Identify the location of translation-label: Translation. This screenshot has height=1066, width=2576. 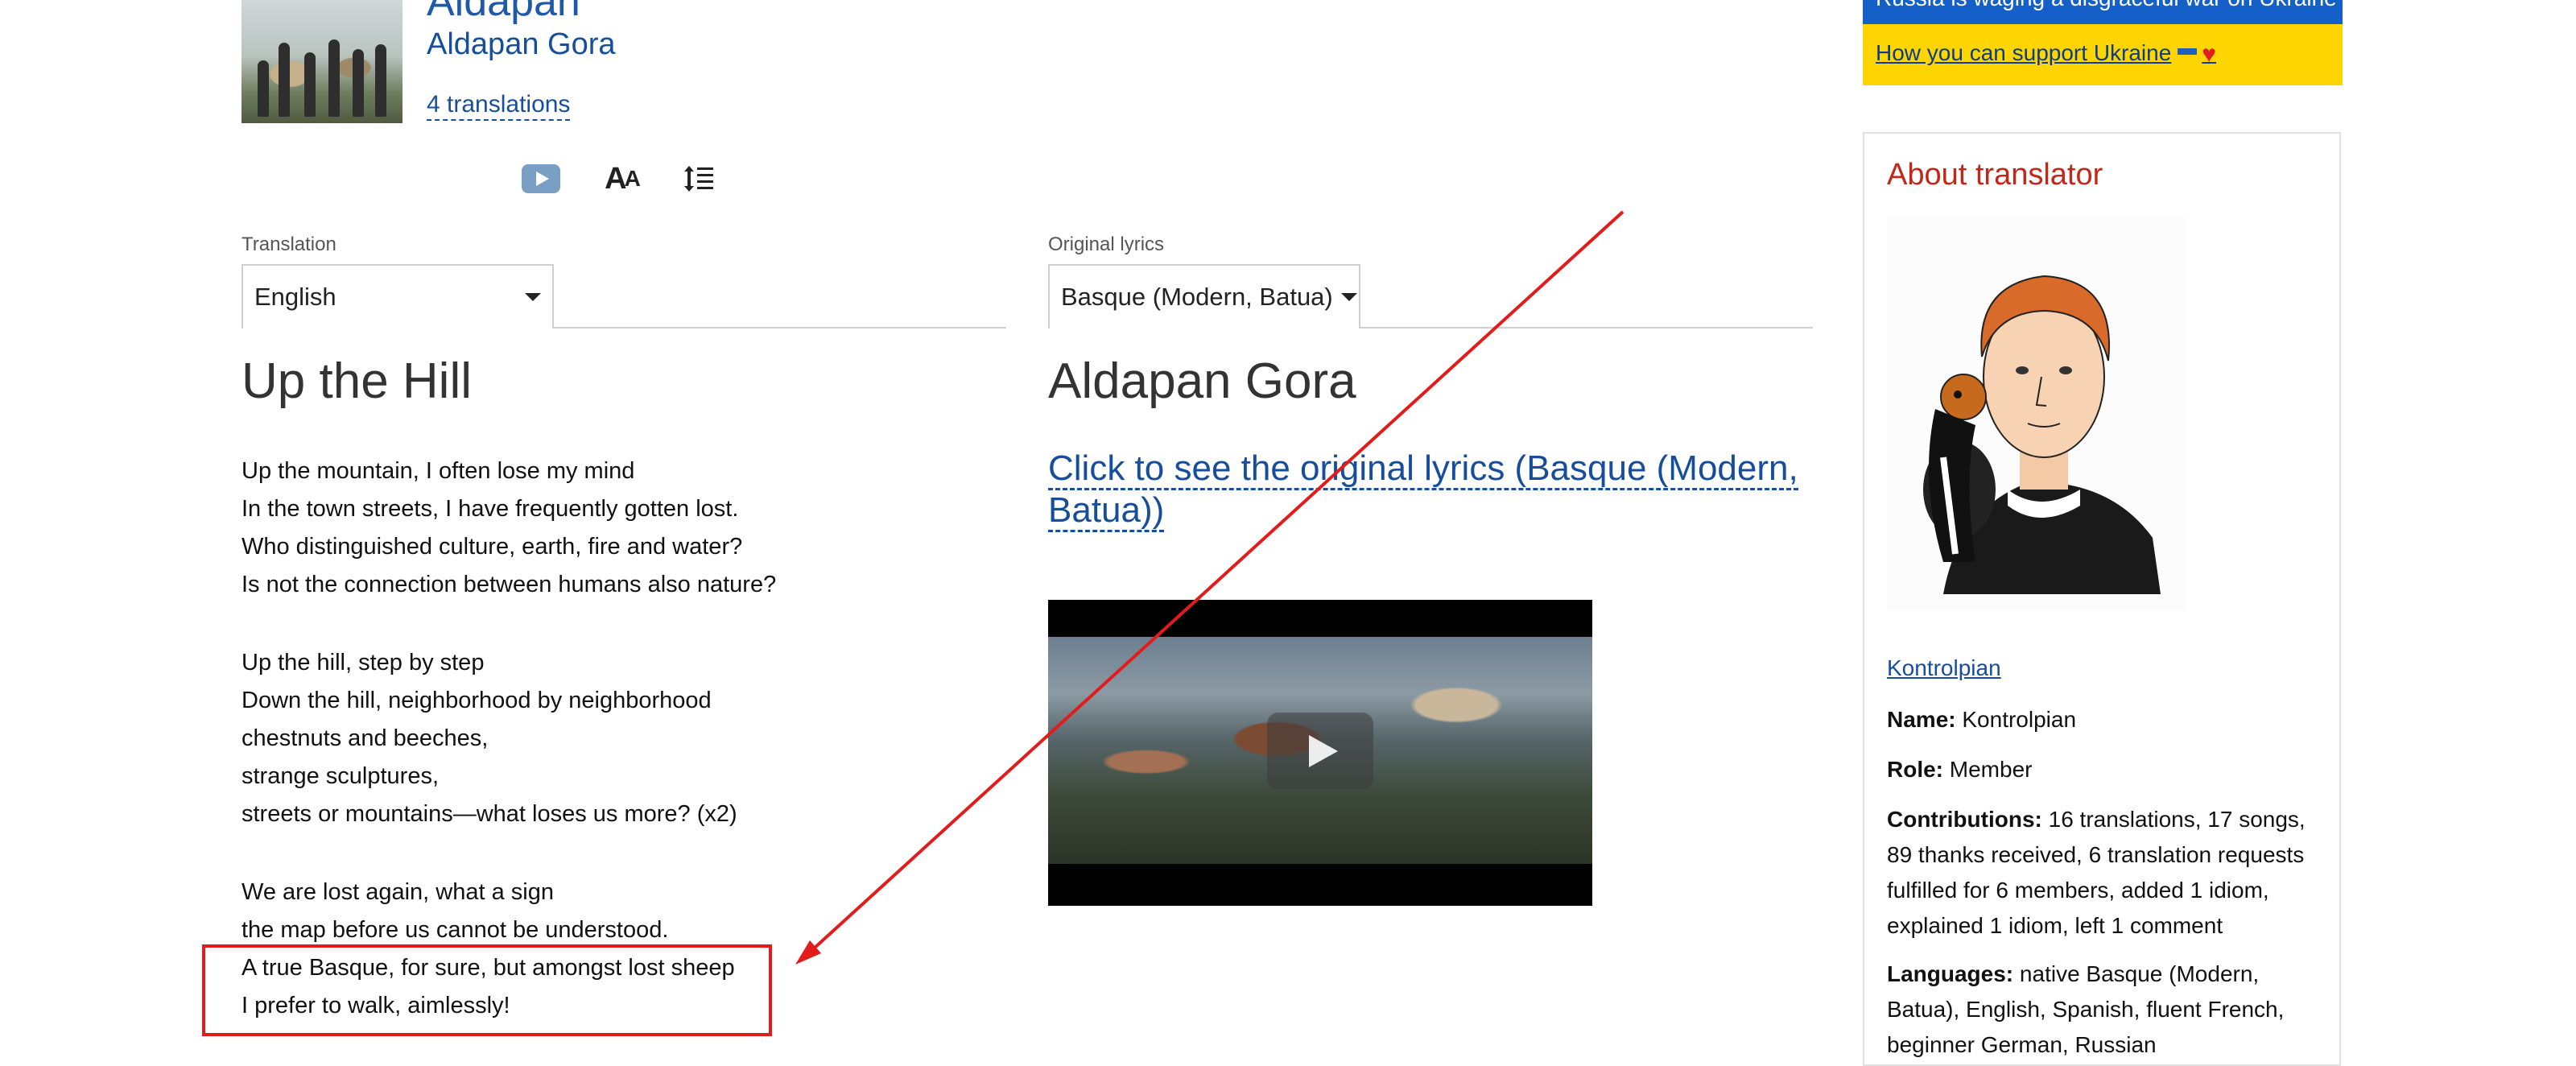
(289, 244).